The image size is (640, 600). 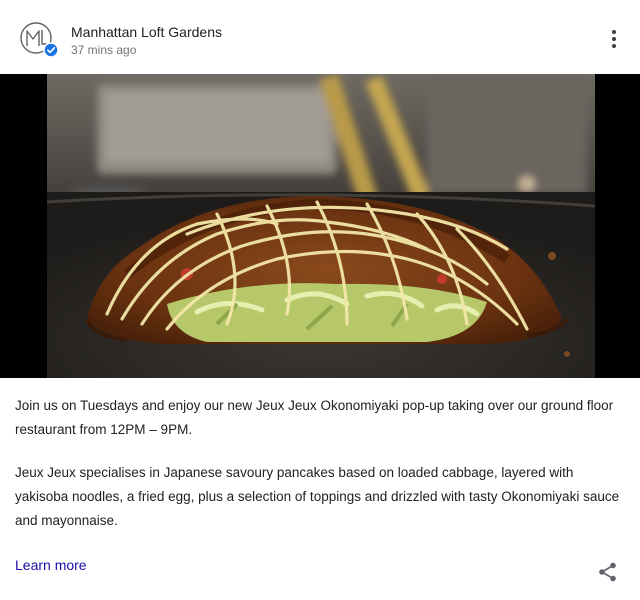 What do you see at coordinates (614, 39) in the screenshot?
I see `more-options-button` at bounding box center [614, 39].